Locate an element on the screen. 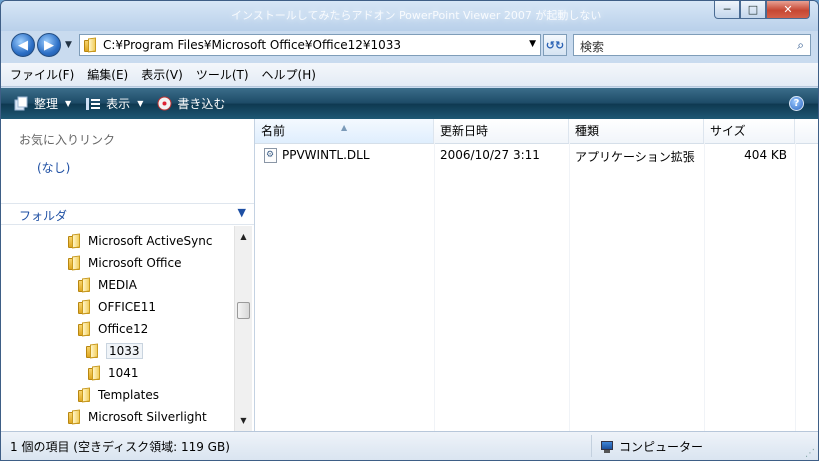 This screenshot has width=819, height=461. scroll-down-arrow-icon: ▼ is located at coordinates (243, 420).